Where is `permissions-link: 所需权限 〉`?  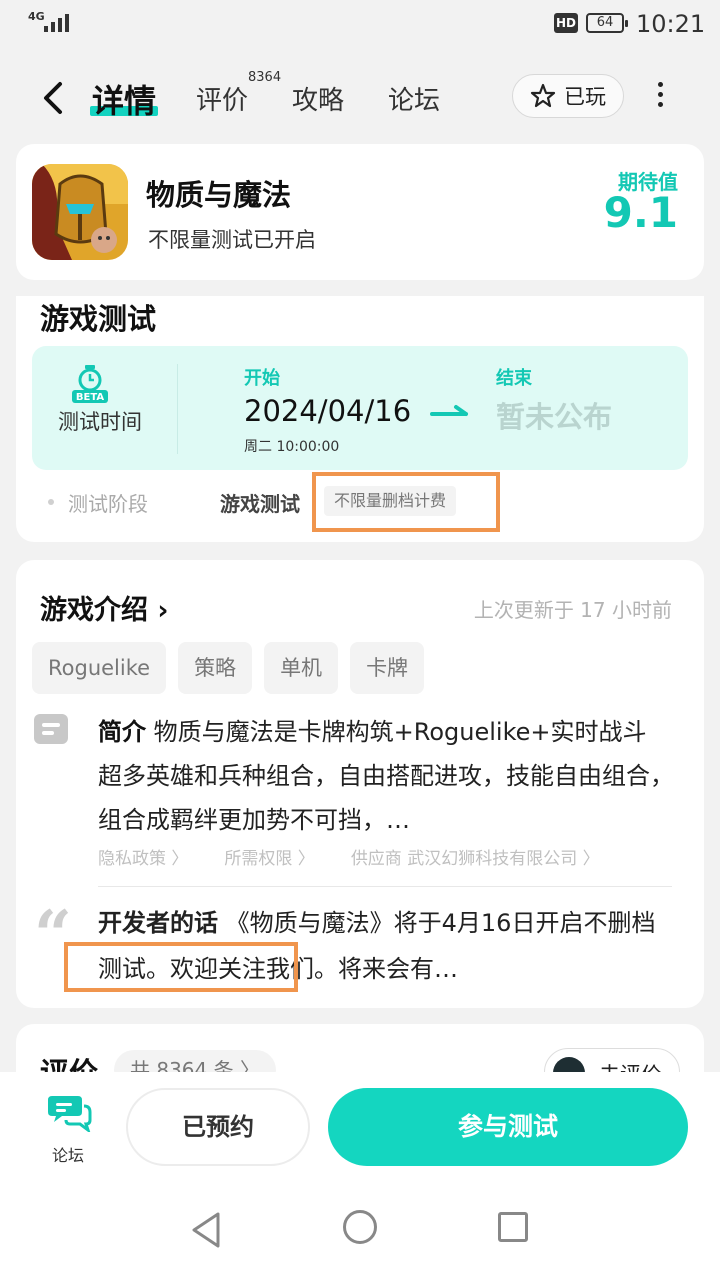 permissions-link: 所需权限 〉 is located at coordinates (269, 856).